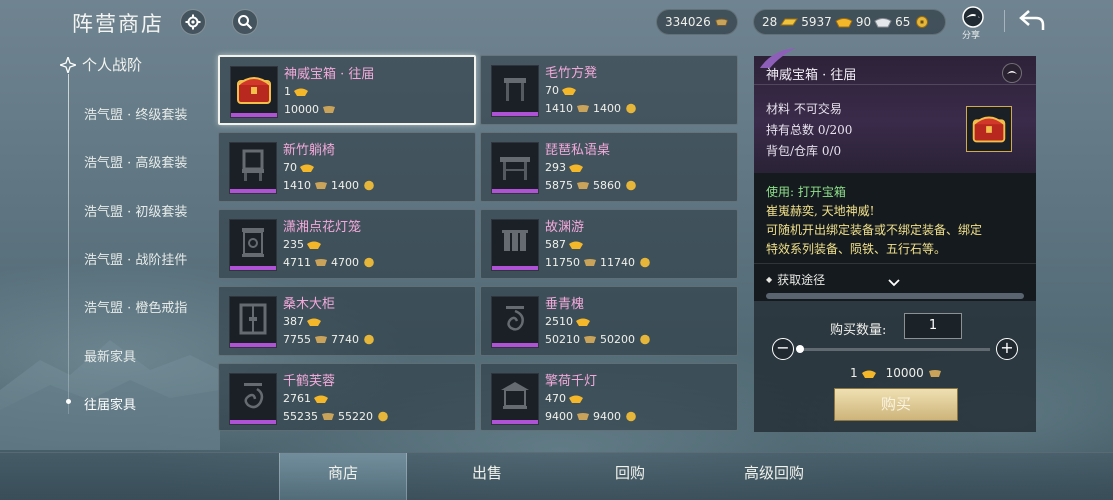  Describe the element at coordinates (617, 339) in the screenshot. I see `item-coin-value: 50200` at that location.